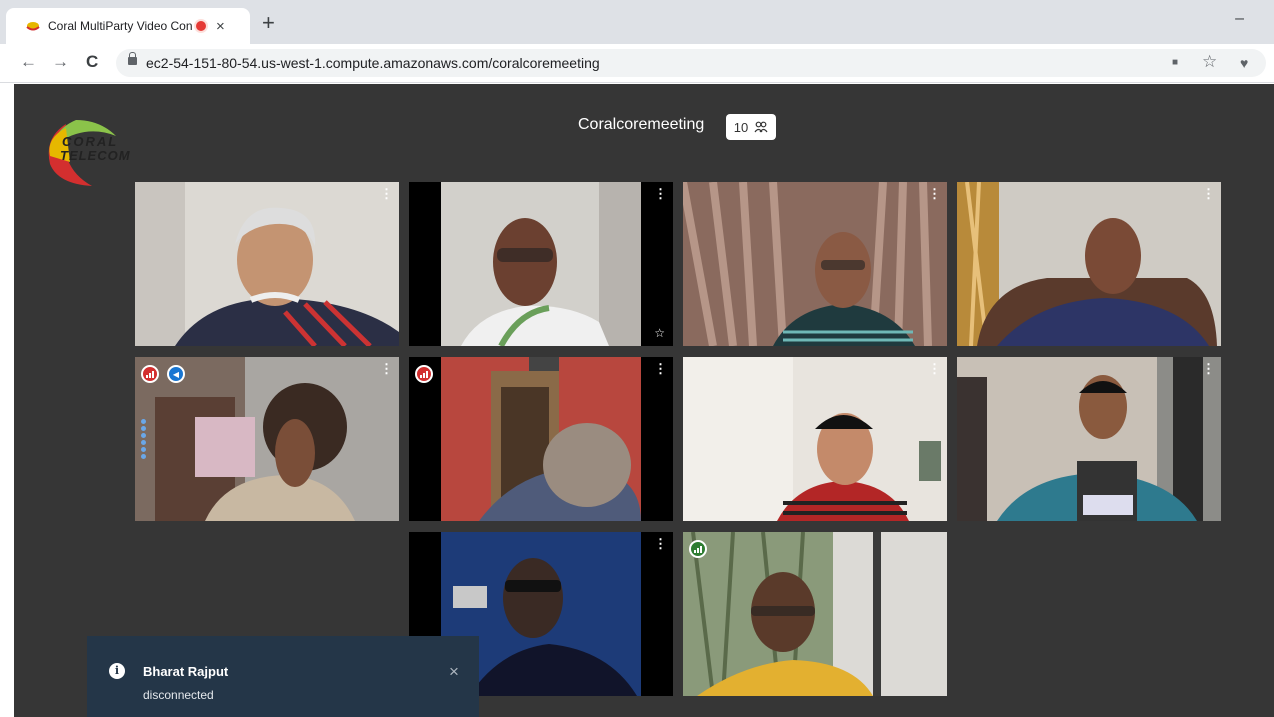  Describe the element at coordinates (815, 614) in the screenshot. I see `participant-video-tile` at that location.